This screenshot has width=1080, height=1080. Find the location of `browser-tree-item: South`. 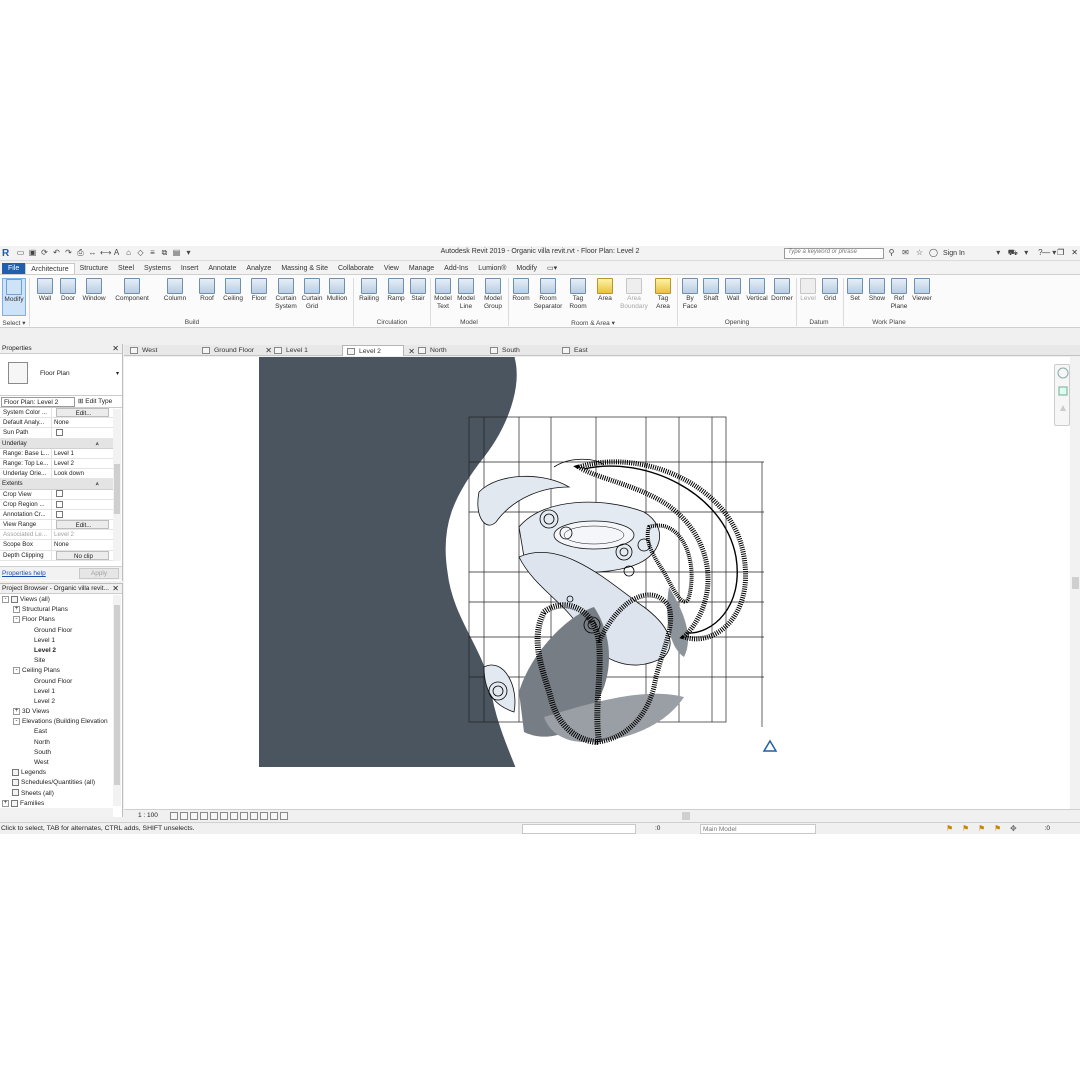

browser-tree-item: South is located at coordinates (61, 753).